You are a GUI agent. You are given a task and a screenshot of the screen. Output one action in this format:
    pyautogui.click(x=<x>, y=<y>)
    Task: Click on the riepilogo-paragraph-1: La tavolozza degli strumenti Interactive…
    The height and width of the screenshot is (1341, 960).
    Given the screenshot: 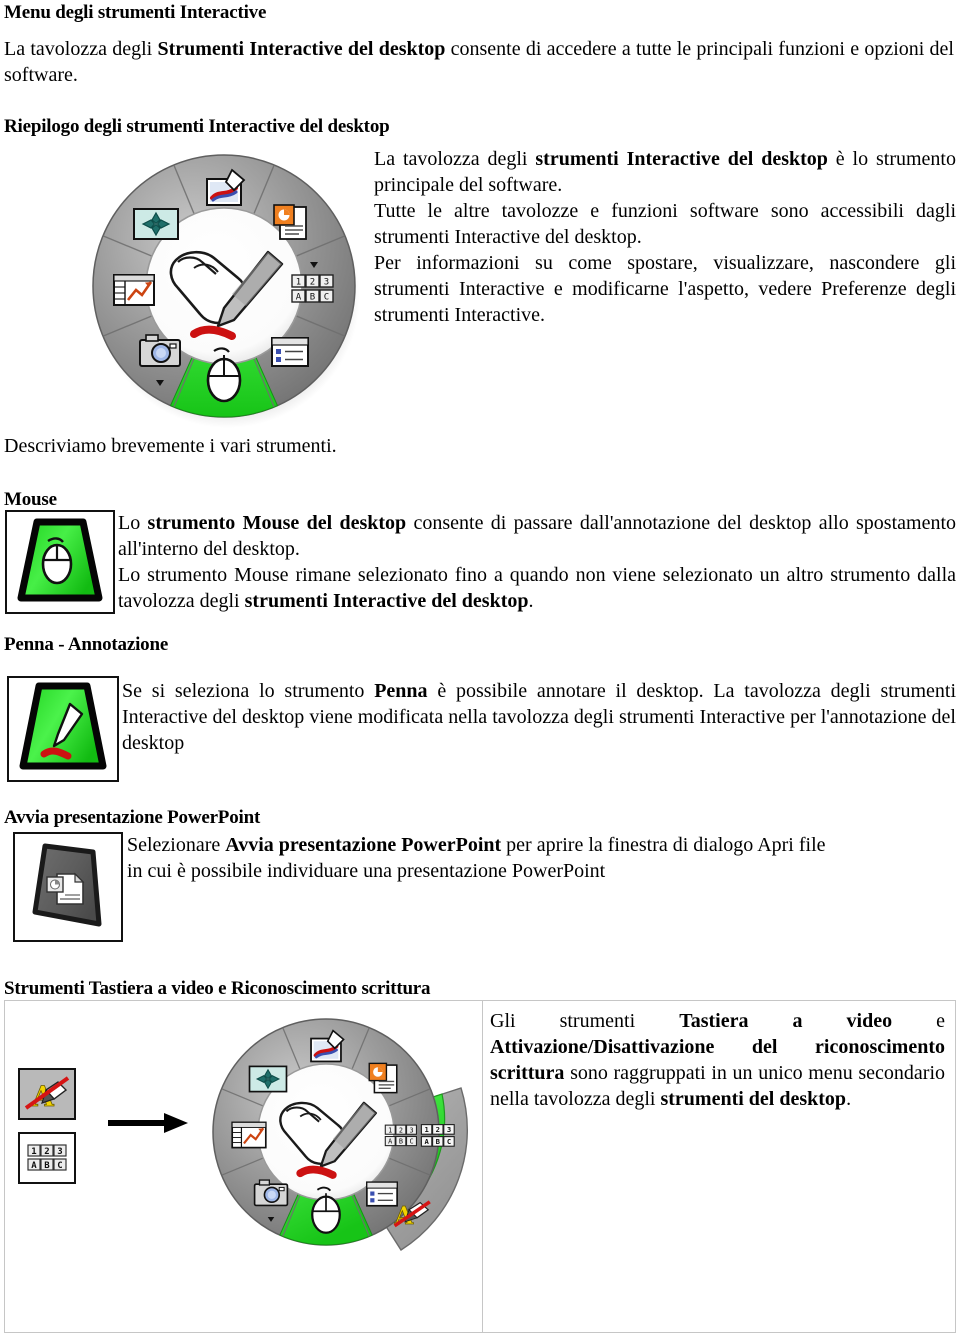 What is the action you would take?
    pyautogui.click(x=665, y=172)
    